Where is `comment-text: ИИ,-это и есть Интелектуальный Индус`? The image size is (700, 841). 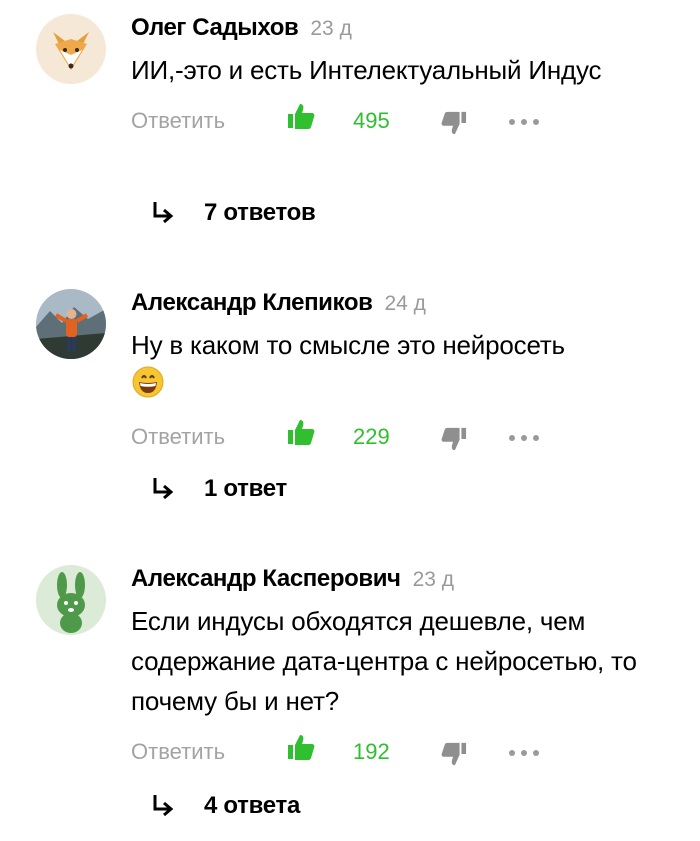 comment-text: ИИ,-это и есть Интелектуальный Индус is located at coordinates (366, 70).